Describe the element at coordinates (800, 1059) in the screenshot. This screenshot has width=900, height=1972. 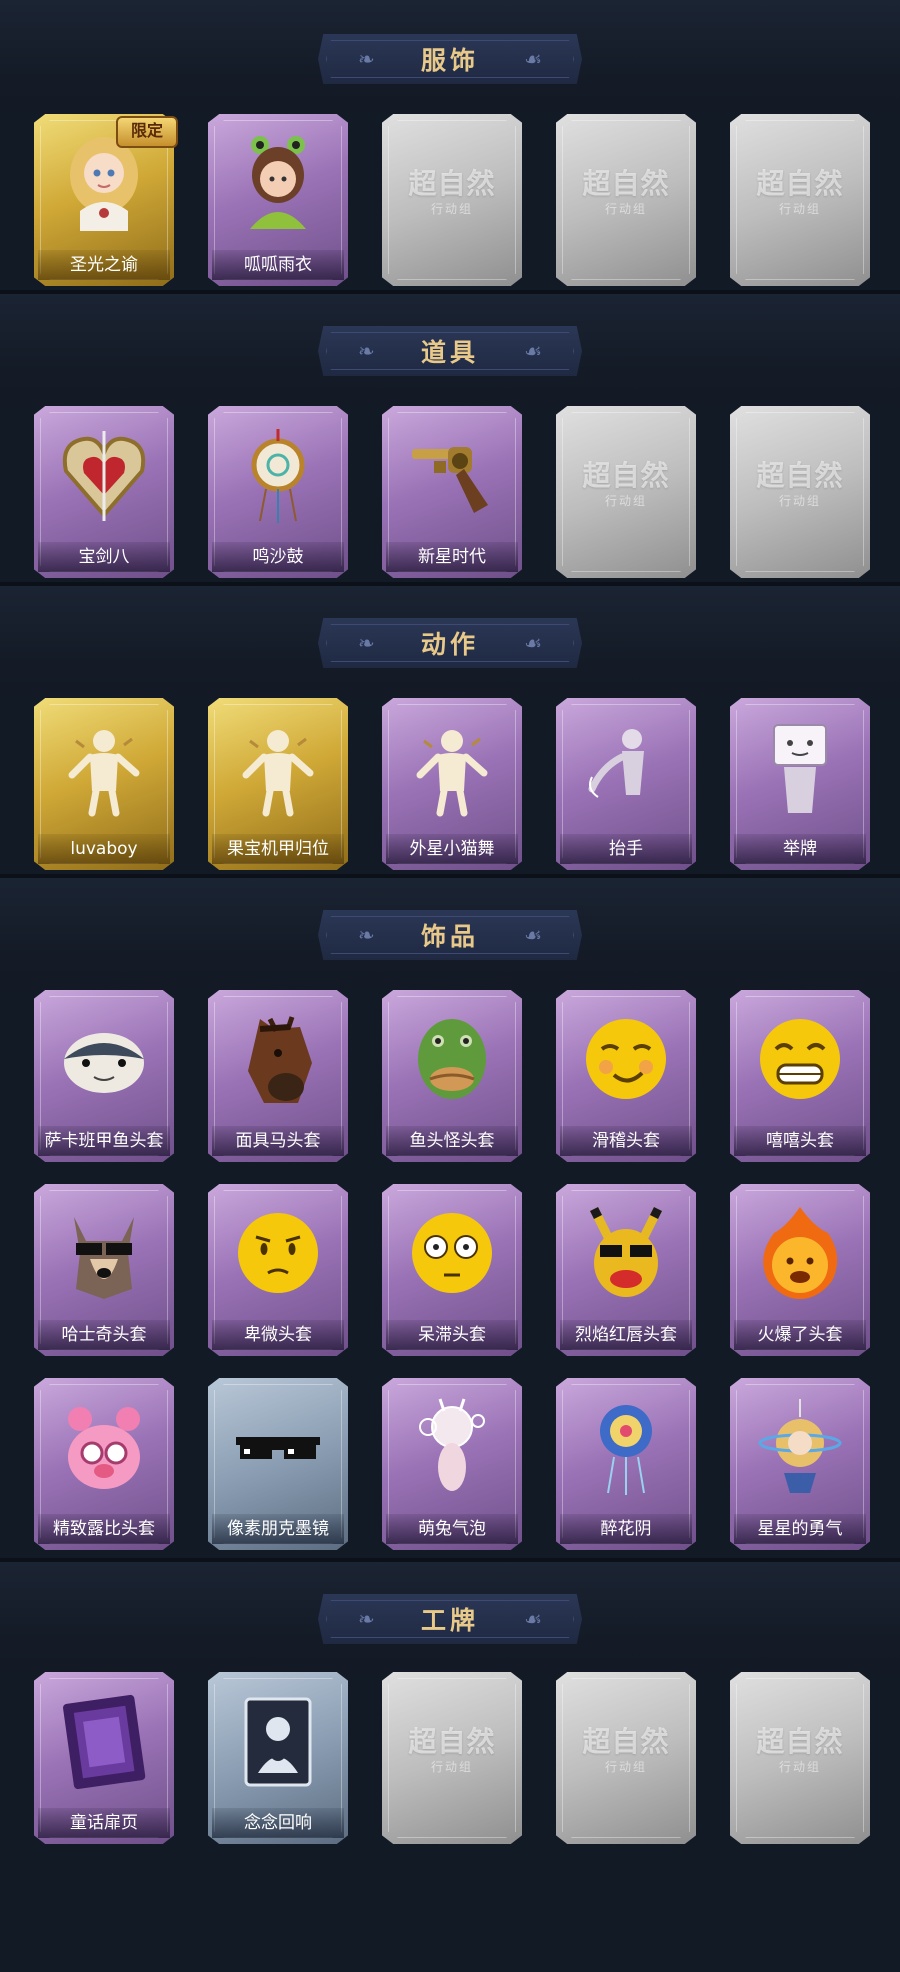
I see `grin-emoji-icon` at that location.